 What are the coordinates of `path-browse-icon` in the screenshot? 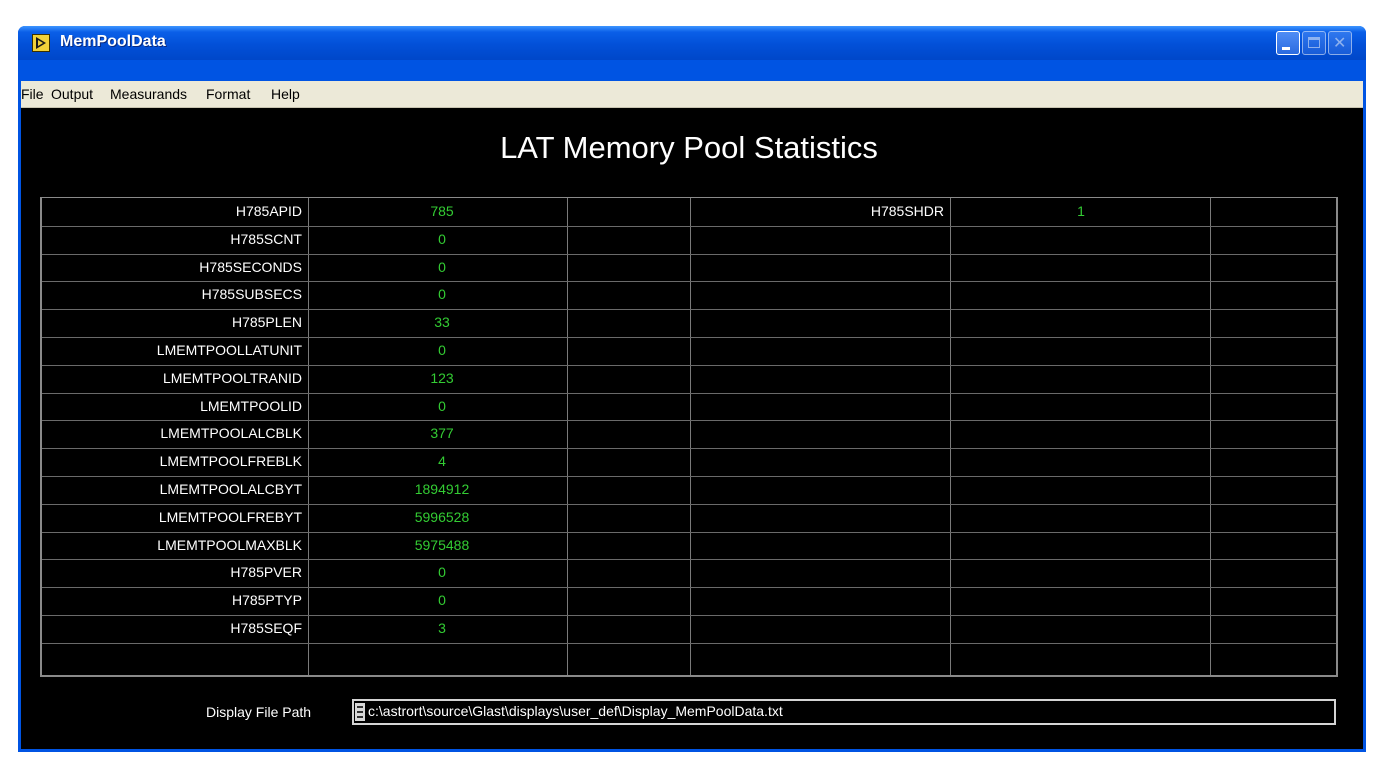 It's located at (360, 712).